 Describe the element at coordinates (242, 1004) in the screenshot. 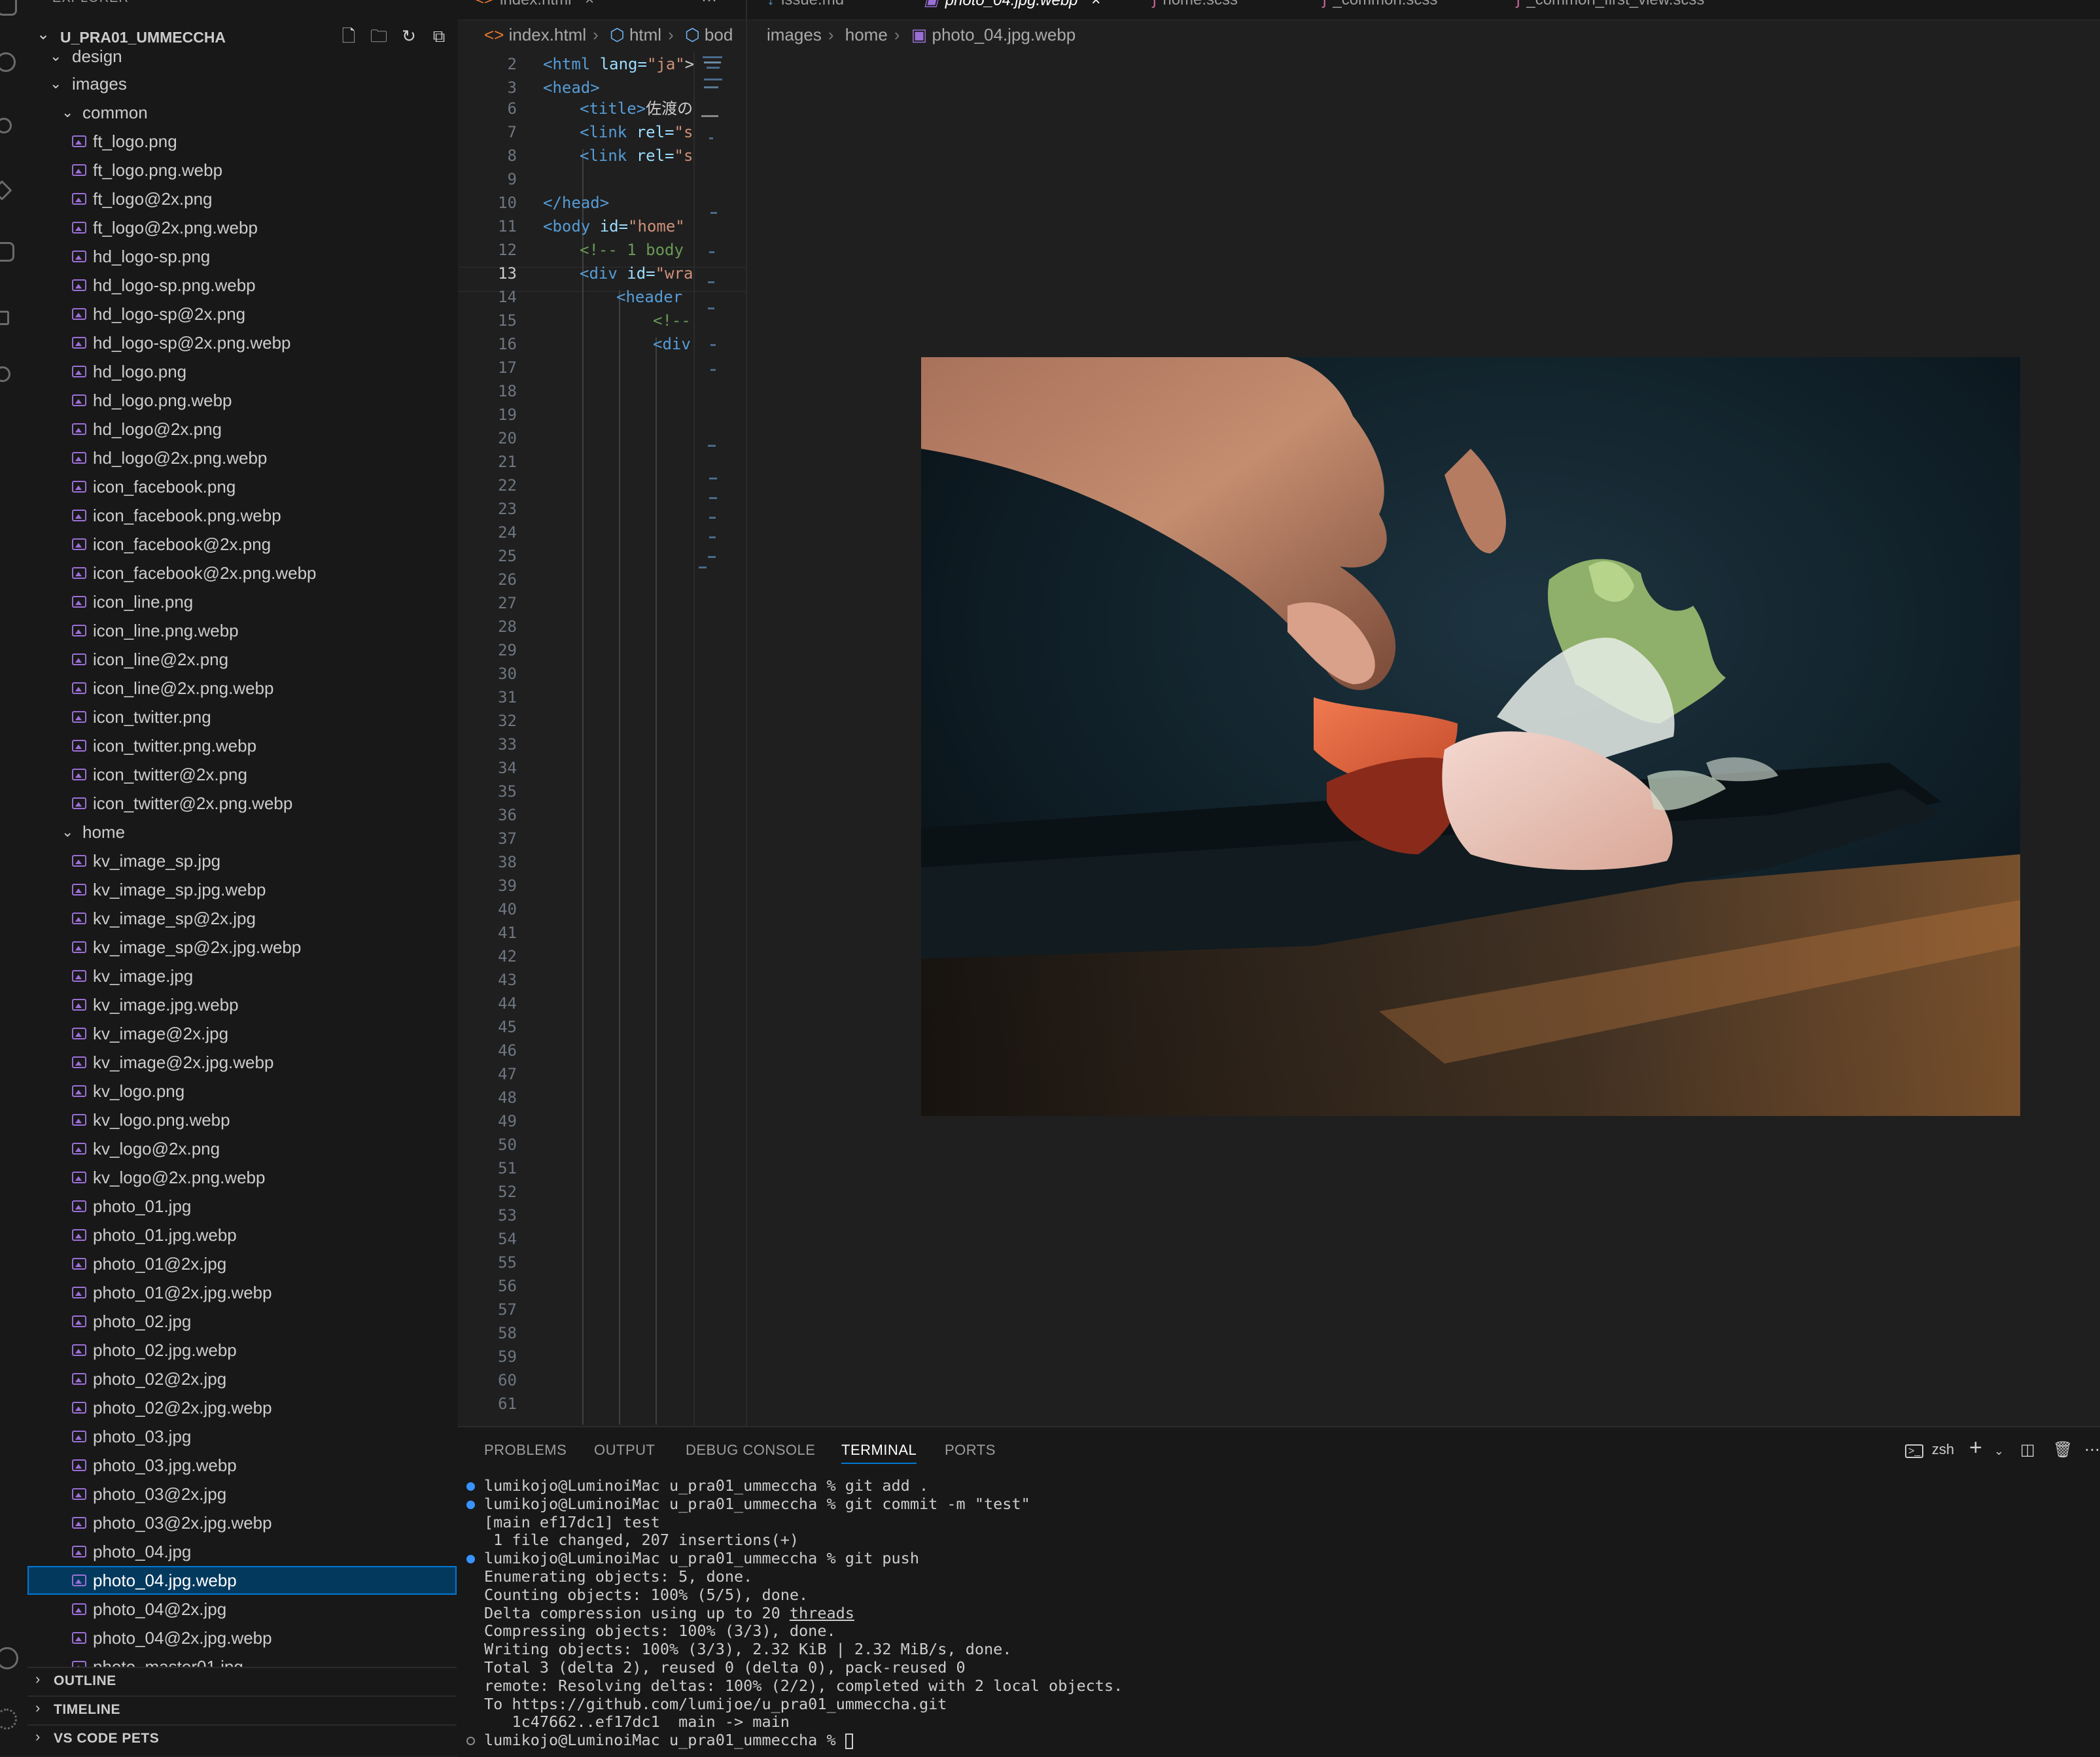

I see `file-item: kv_image.jpg.webp` at that location.